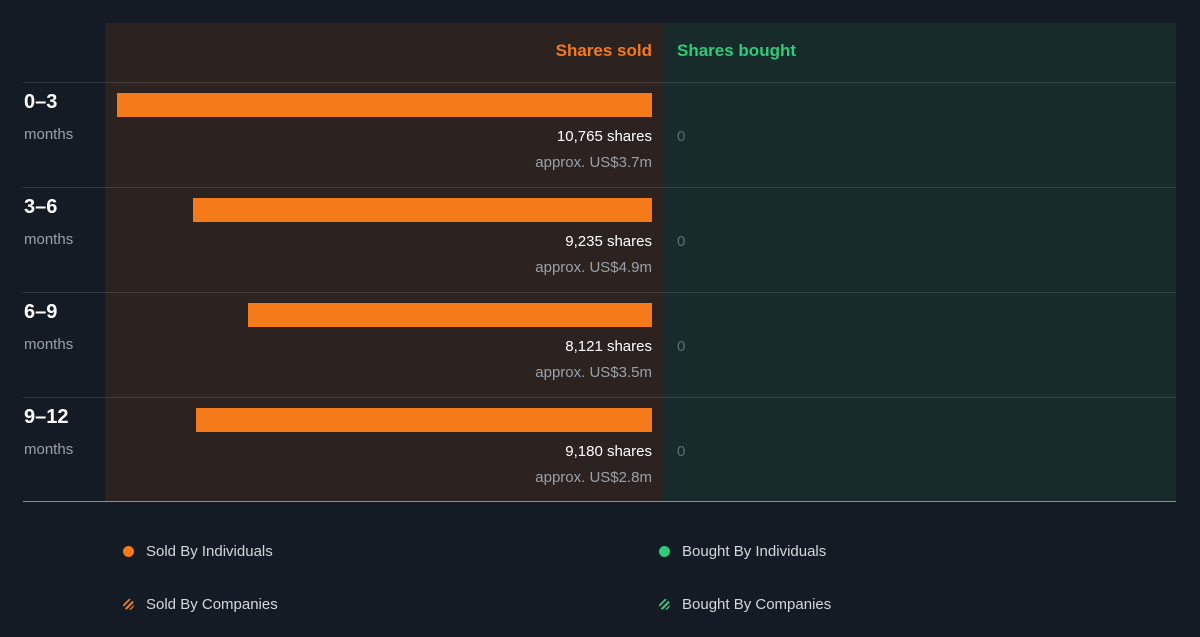  What do you see at coordinates (46, 417) in the screenshot?
I see `period-label: 9–12` at bounding box center [46, 417].